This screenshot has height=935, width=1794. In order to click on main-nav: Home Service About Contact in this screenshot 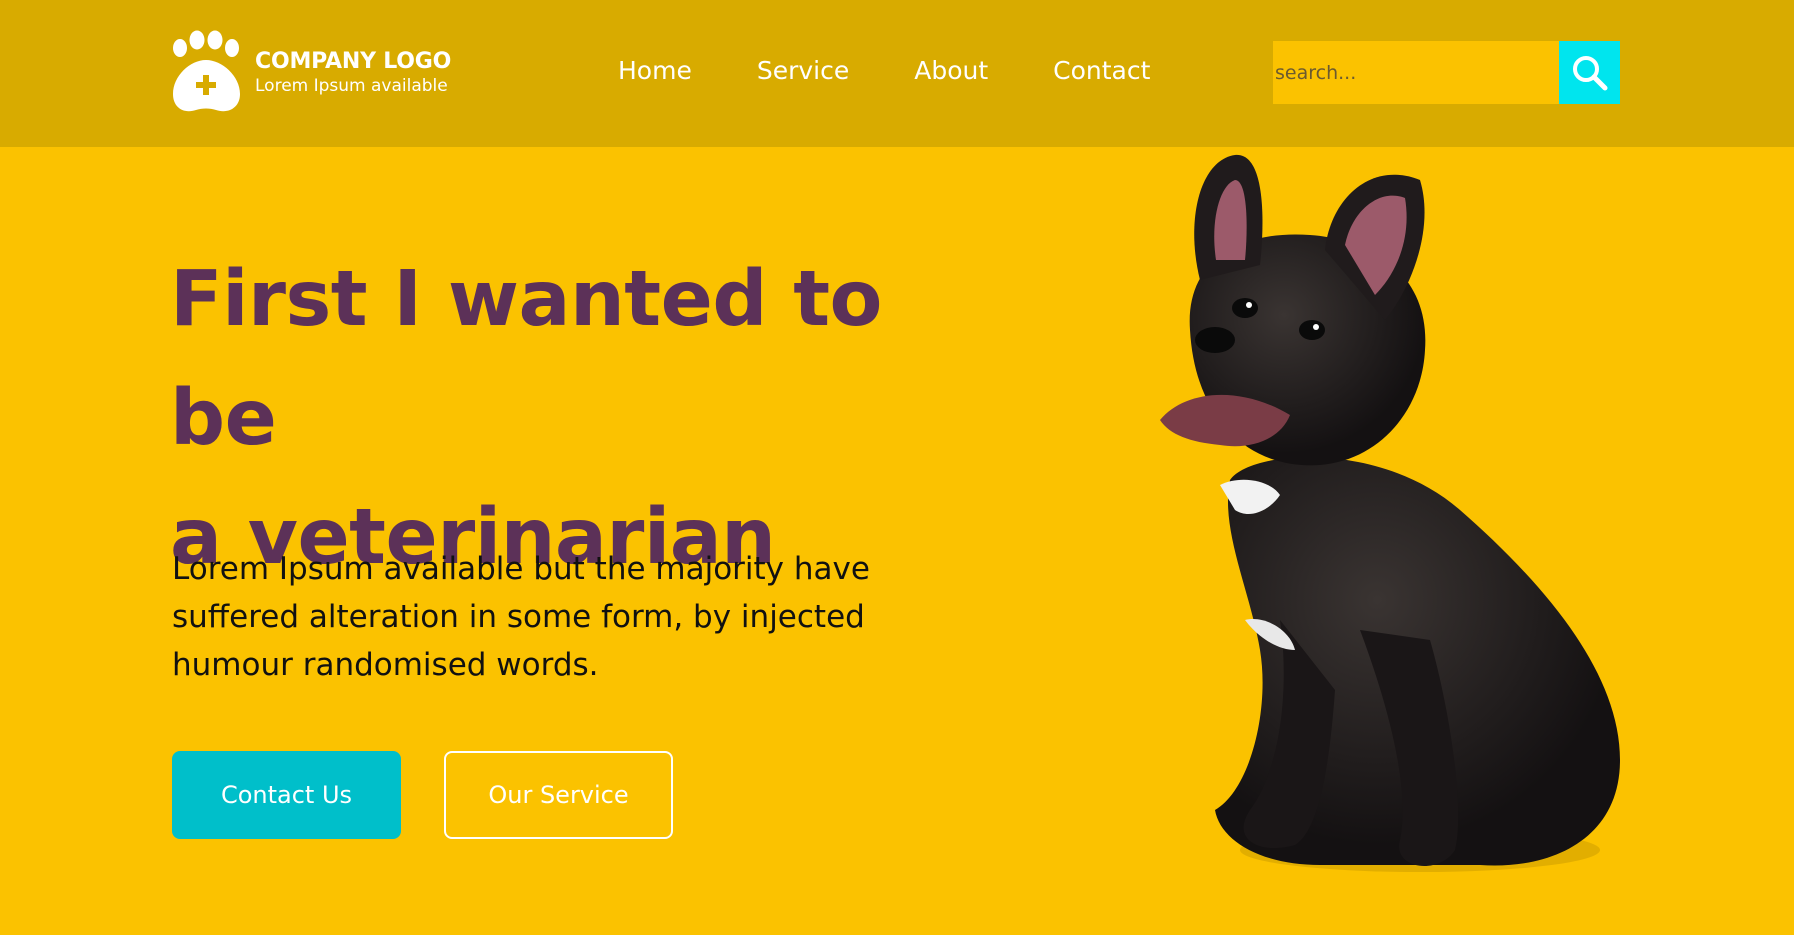, I will do `click(884, 71)`.